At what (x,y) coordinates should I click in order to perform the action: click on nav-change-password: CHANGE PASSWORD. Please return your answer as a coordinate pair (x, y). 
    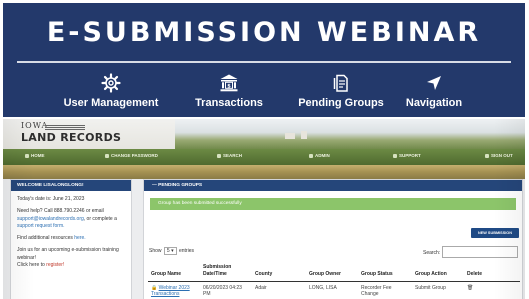
    Looking at the image, I should click on (131, 155).